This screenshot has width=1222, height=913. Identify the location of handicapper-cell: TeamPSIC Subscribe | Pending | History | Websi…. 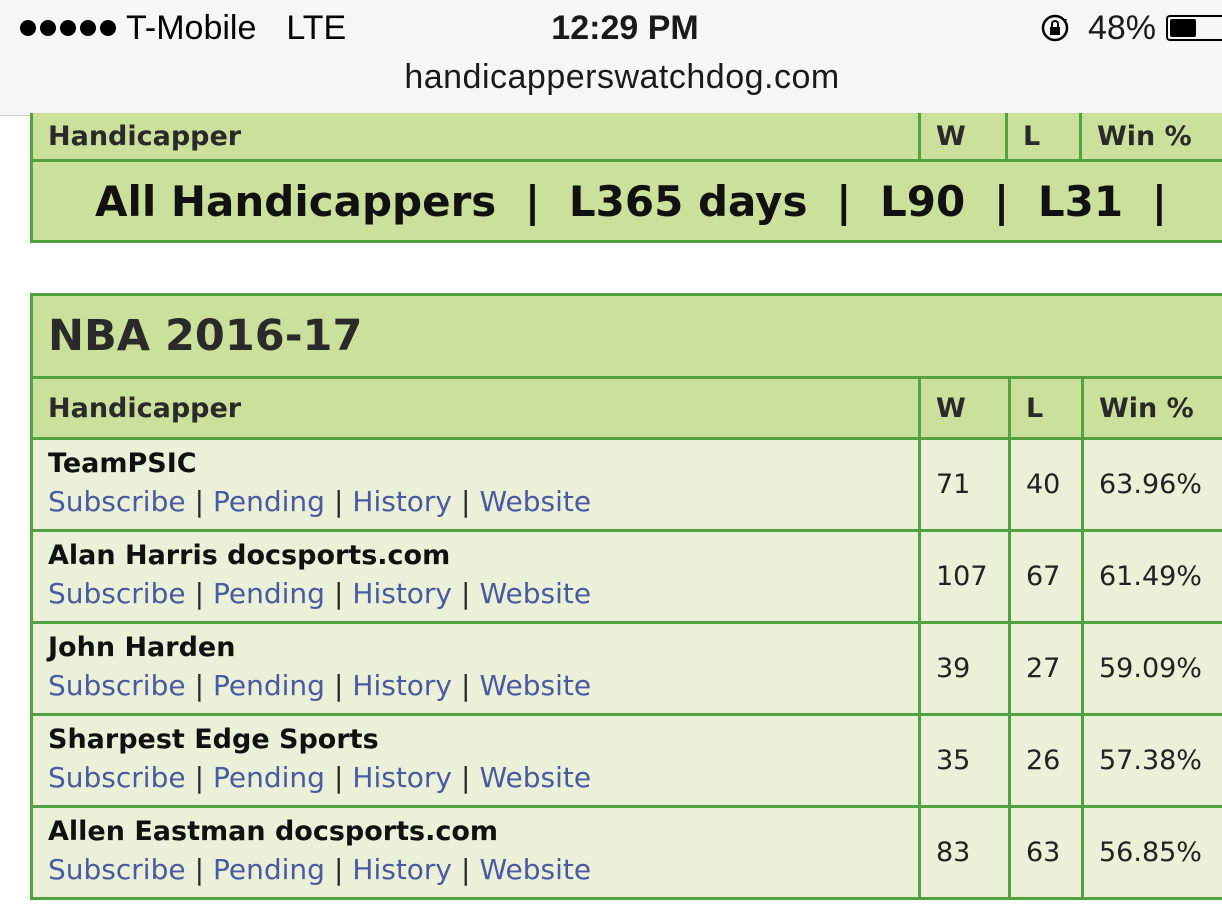
(475, 484).